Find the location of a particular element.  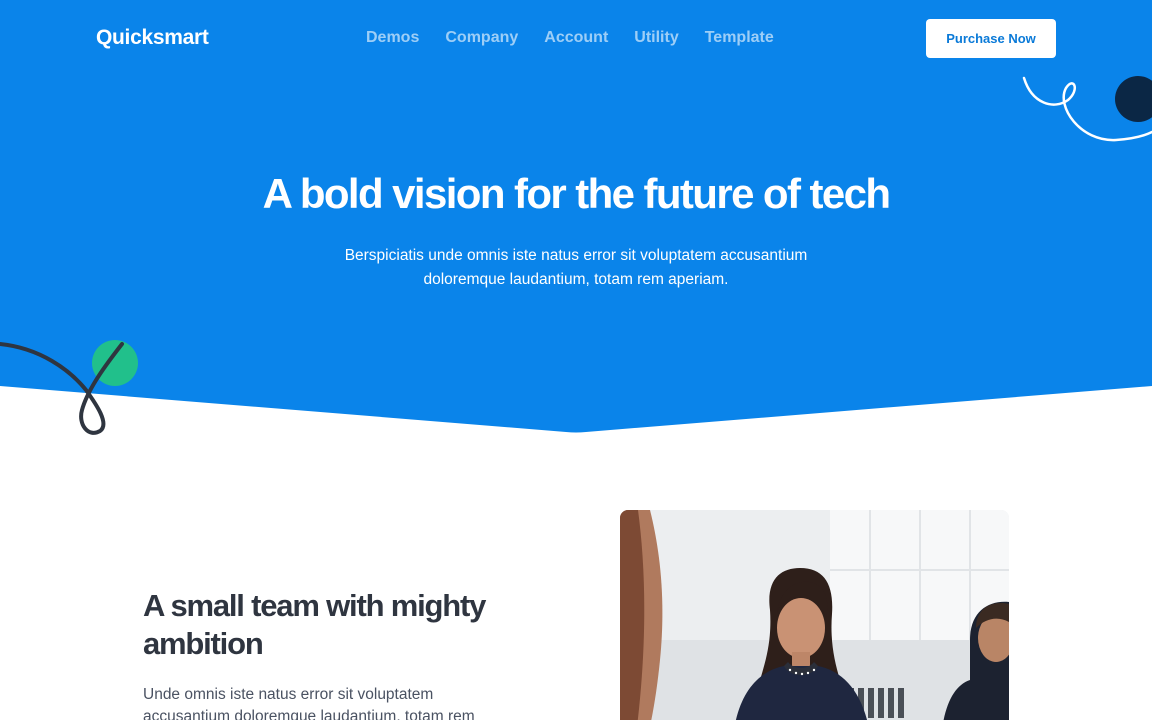

purchase-now-button: Purchase Now is located at coordinates (991, 38).